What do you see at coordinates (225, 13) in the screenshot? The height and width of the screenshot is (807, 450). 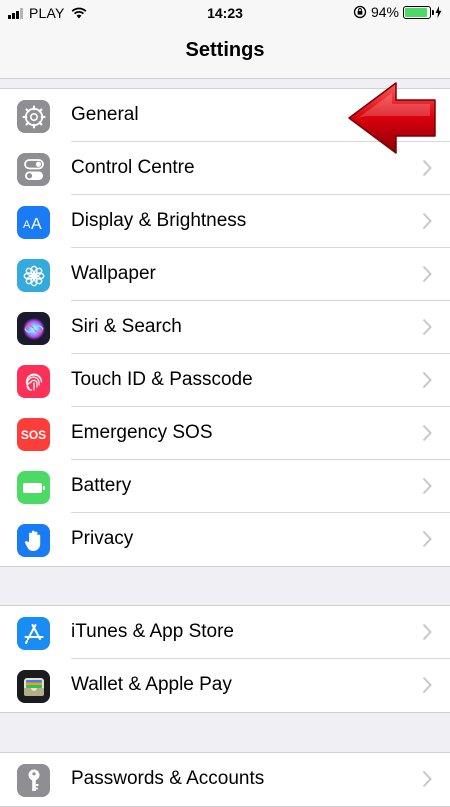 I see `status-bar: PLAY 14:23 94%` at bounding box center [225, 13].